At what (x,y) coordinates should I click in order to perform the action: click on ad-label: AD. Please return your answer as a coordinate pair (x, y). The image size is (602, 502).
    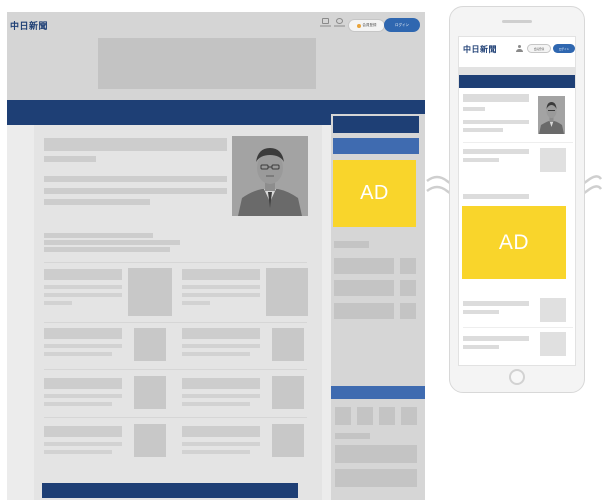
    Looking at the image, I should click on (374, 193).